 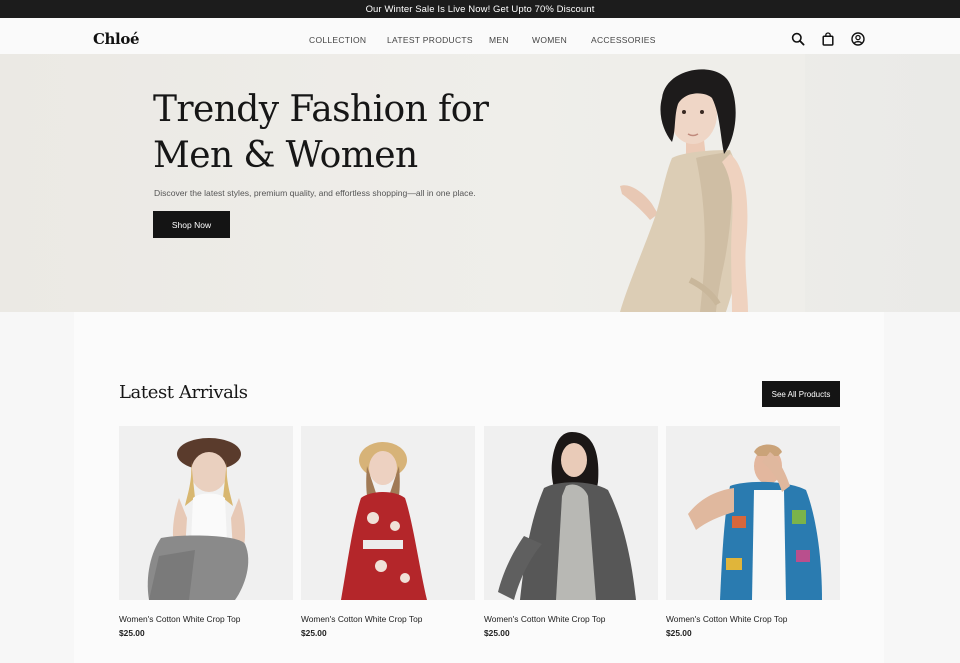 What do you see at coordinates (859, 40) in the screenshot?
I see `account-icon` at bounding box center [859, 40].